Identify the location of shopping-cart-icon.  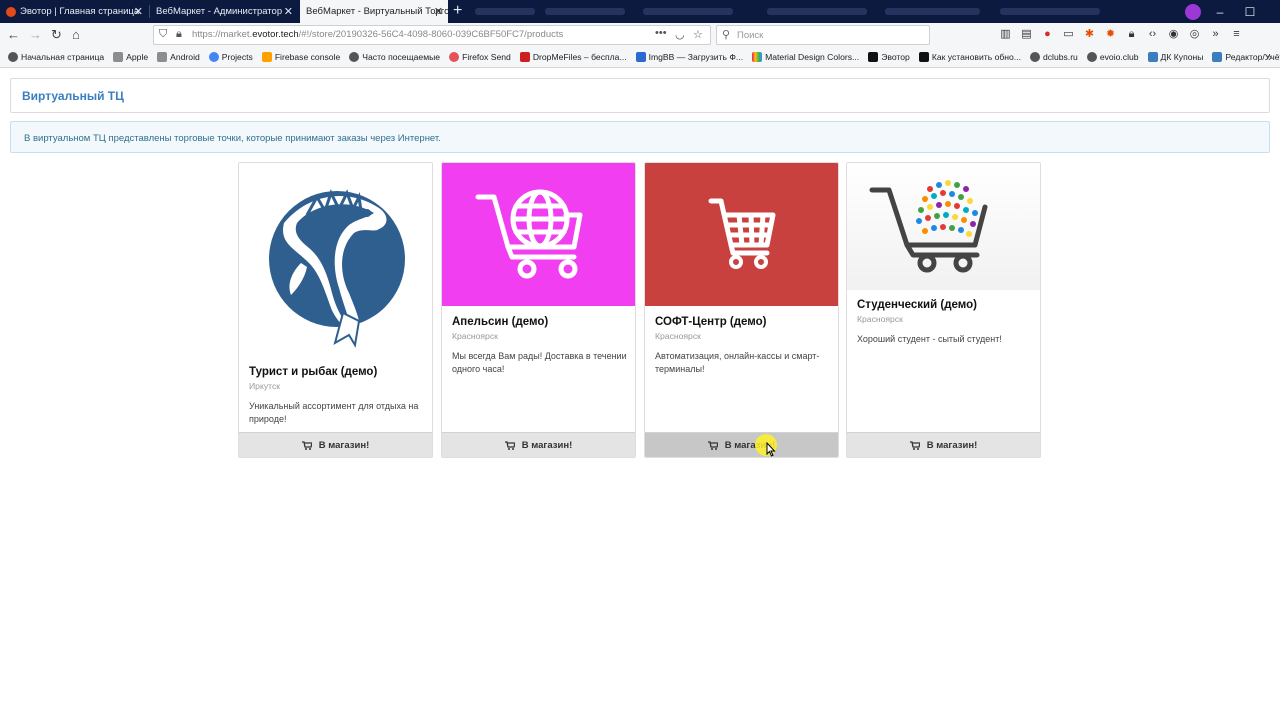
(742, 233).